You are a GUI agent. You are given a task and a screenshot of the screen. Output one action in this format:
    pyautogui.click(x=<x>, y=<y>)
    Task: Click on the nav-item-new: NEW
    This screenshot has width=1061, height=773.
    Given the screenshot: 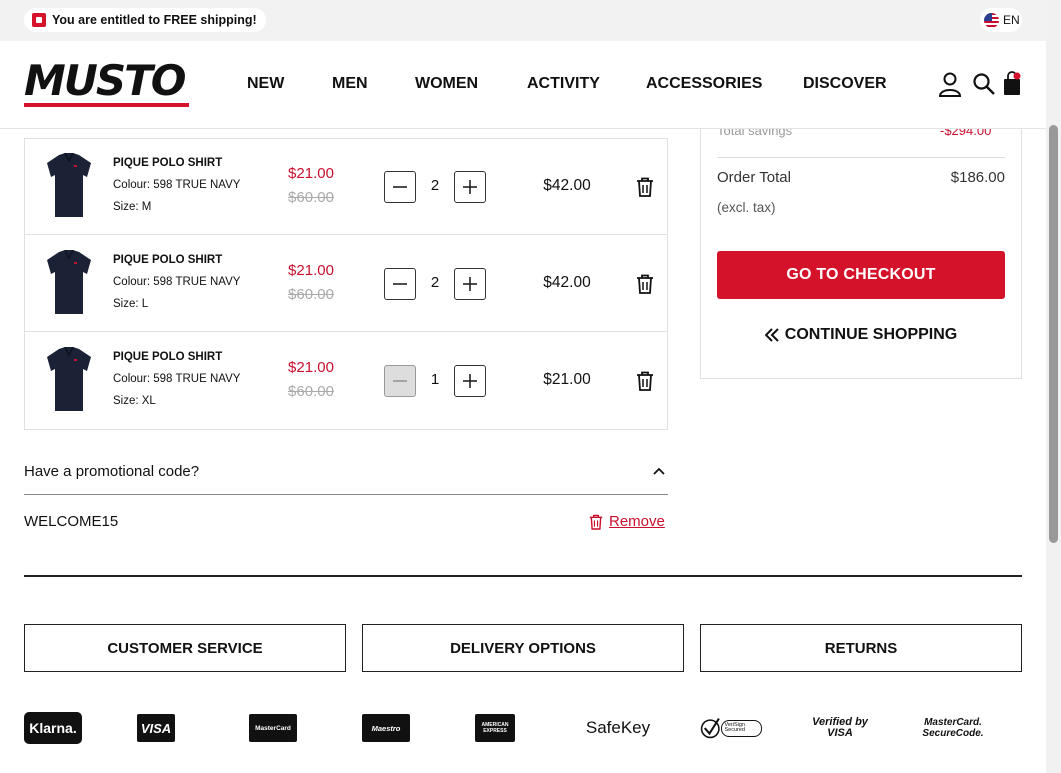 What is the action you would take?
    pyautogui.click(x=289, y=84)
    